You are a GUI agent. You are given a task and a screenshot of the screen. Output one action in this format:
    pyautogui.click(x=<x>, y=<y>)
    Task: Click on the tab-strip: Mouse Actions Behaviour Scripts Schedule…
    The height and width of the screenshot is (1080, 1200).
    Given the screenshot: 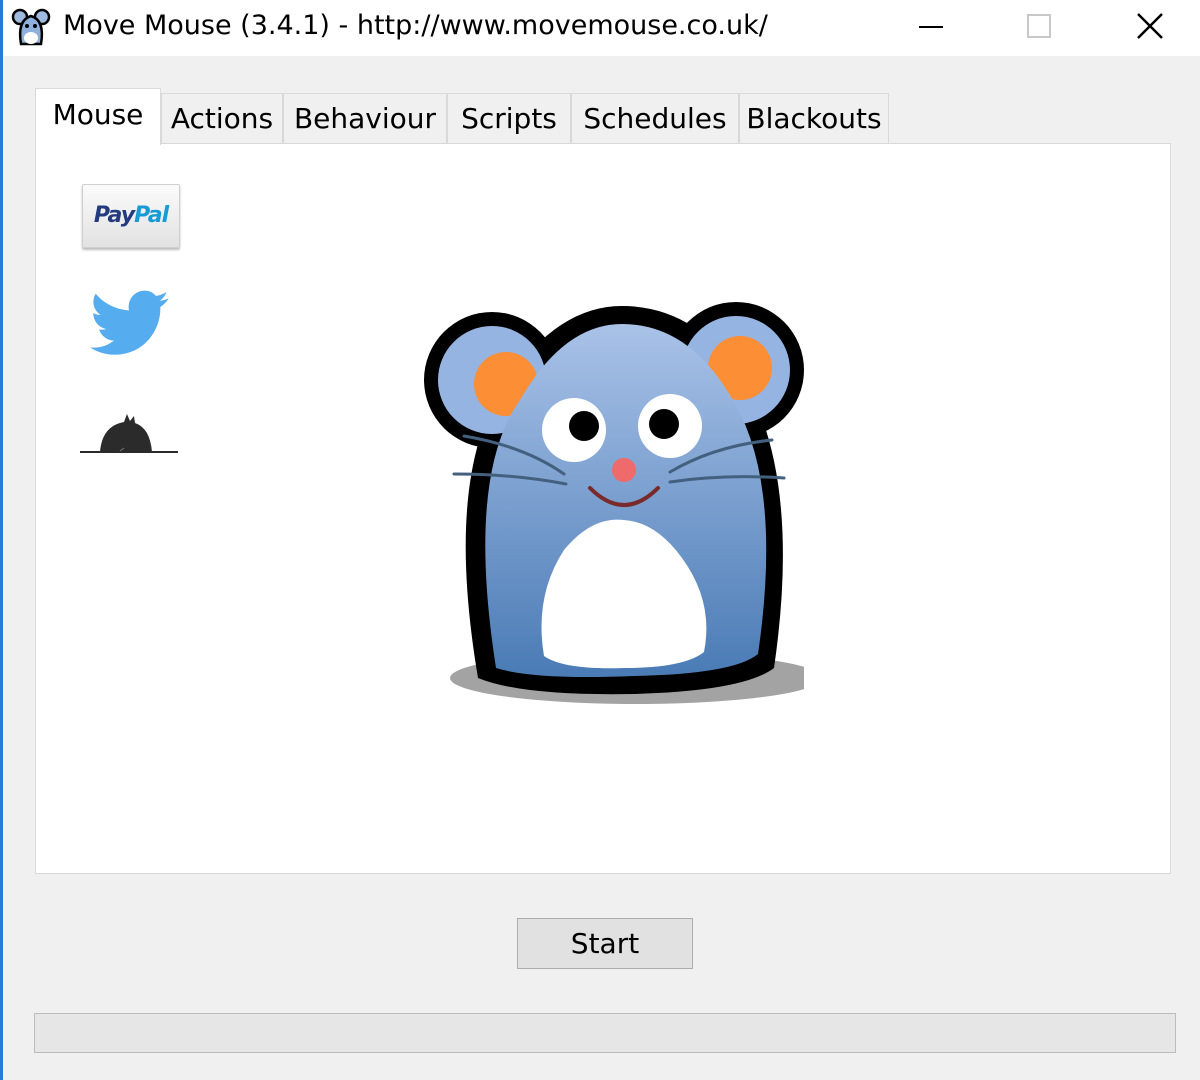 What is the action you would take?
    pyautogui.click(x=485, y=116)
    